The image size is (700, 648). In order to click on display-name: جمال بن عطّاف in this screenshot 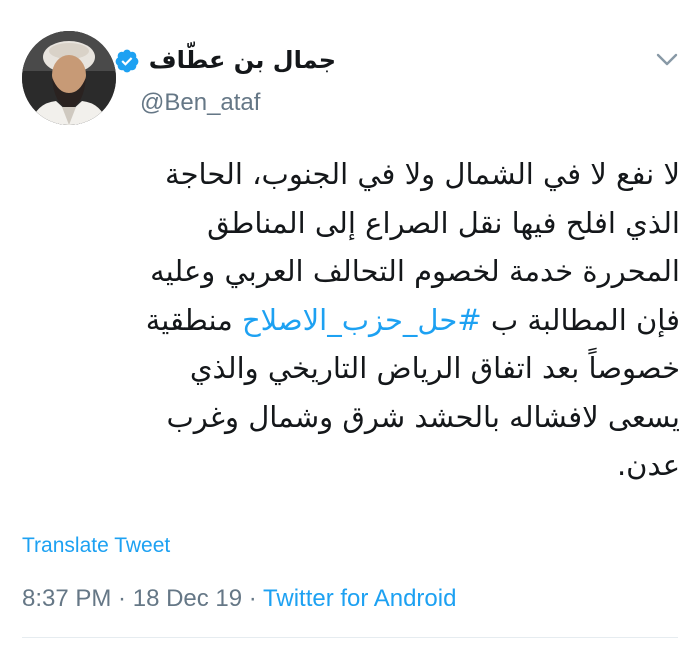, I will do `click(226, 60)`.